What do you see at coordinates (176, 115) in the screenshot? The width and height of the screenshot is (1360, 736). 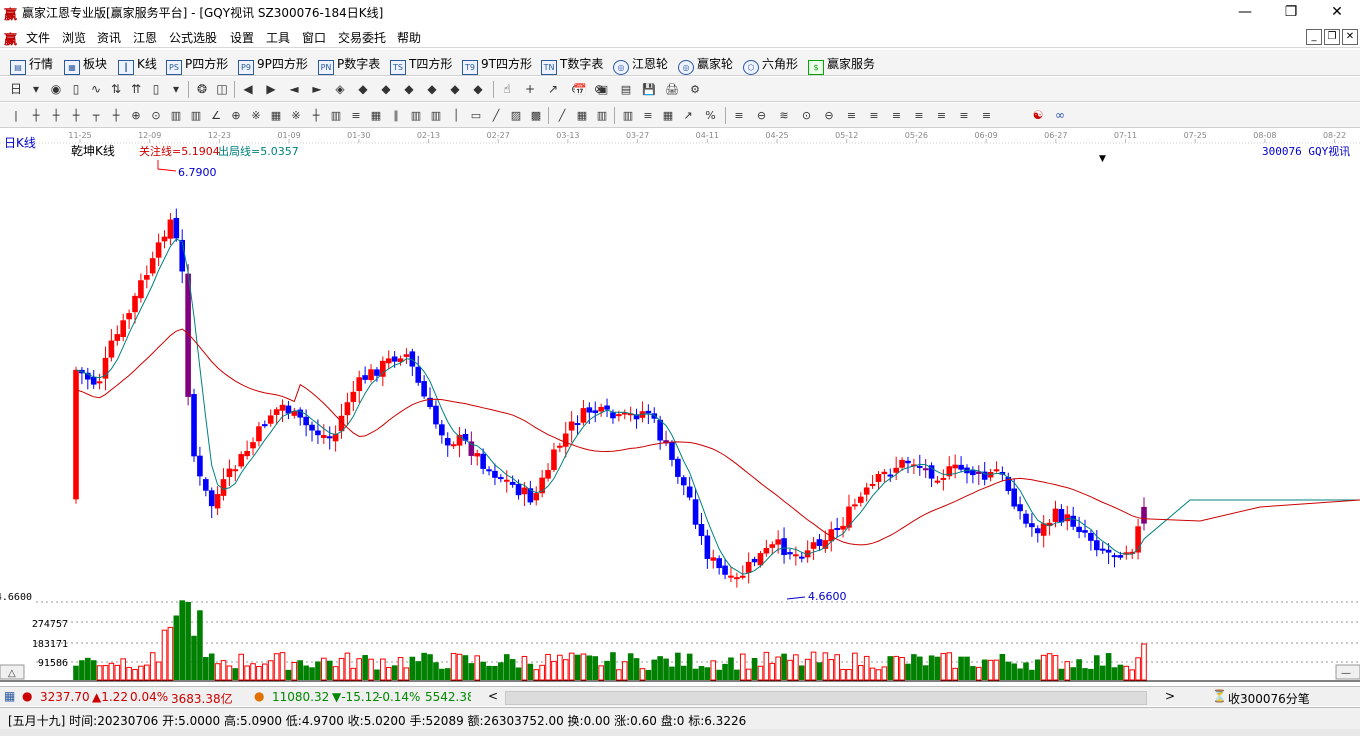 I see `draw-tool-8-icon: ▥` at bounding box center [176, 115].